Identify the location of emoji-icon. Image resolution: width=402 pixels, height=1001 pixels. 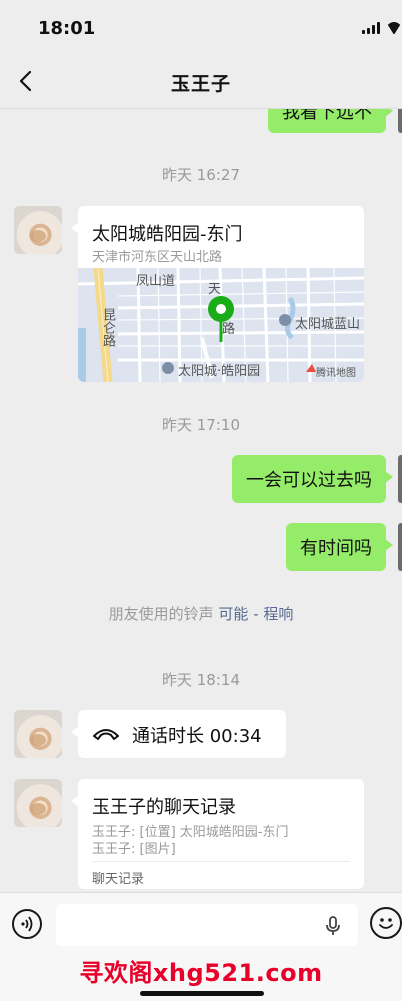
(386, 923).